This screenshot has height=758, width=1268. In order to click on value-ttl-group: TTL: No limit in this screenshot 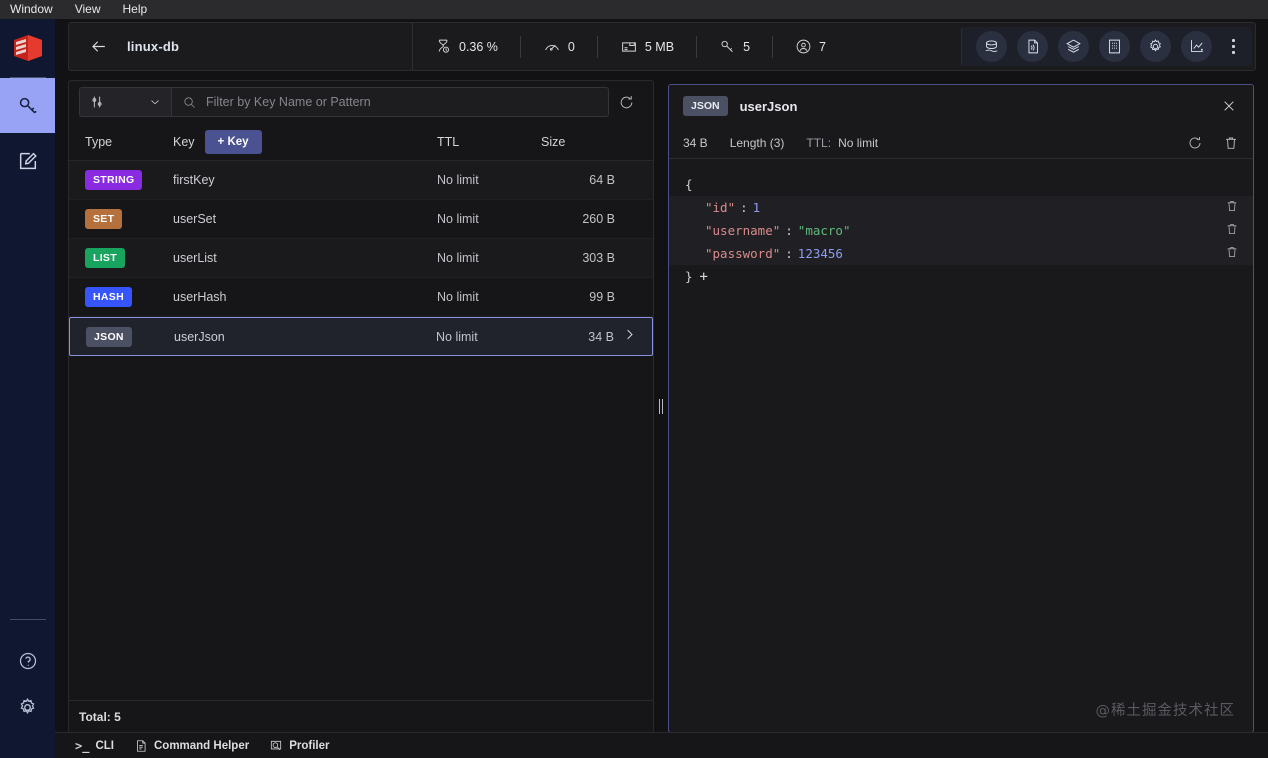, I will do `click(842, 143)`.